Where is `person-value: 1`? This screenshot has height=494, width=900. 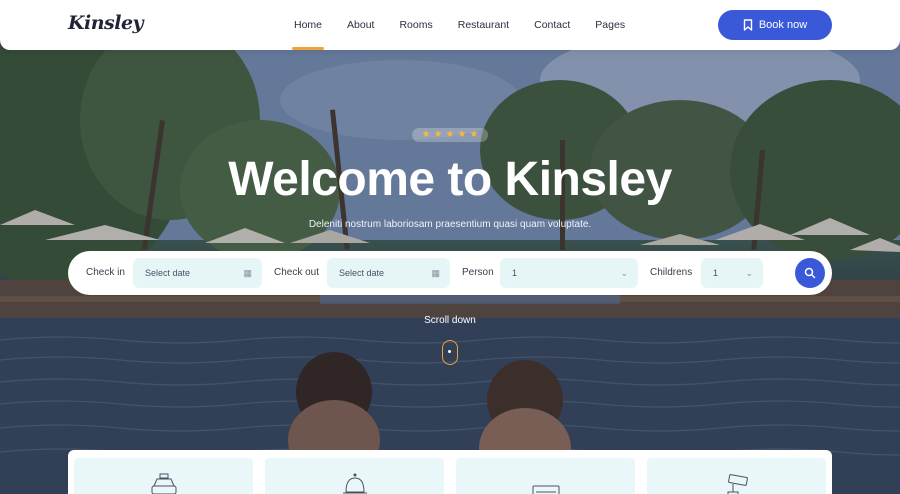
person-value: 1 is located at coordinates (515, 273).